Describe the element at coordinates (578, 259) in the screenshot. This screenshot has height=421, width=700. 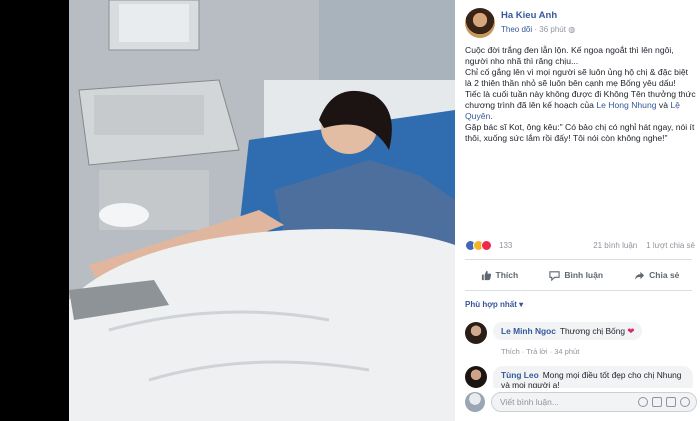
I see `divider-top` at that location.